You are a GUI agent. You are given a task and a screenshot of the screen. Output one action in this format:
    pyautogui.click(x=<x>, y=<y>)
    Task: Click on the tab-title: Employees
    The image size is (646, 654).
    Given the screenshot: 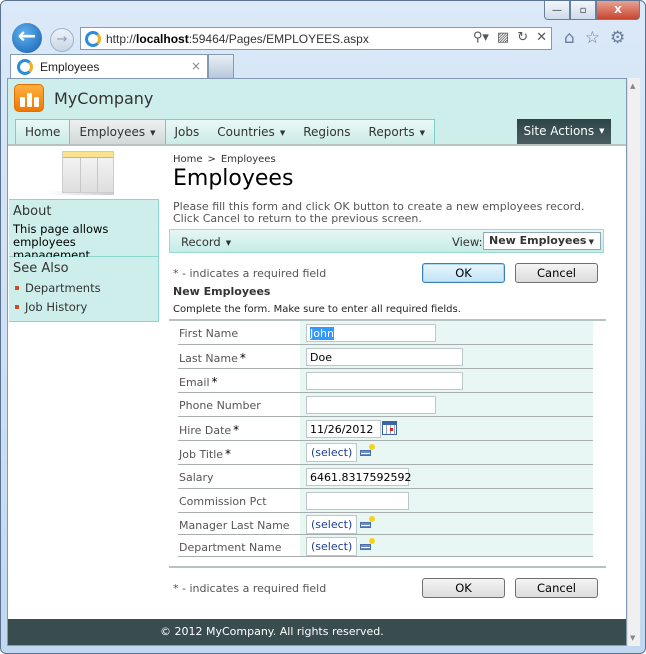 What is the action you would take?
    pyautogui.click(x=70, y=66)
    